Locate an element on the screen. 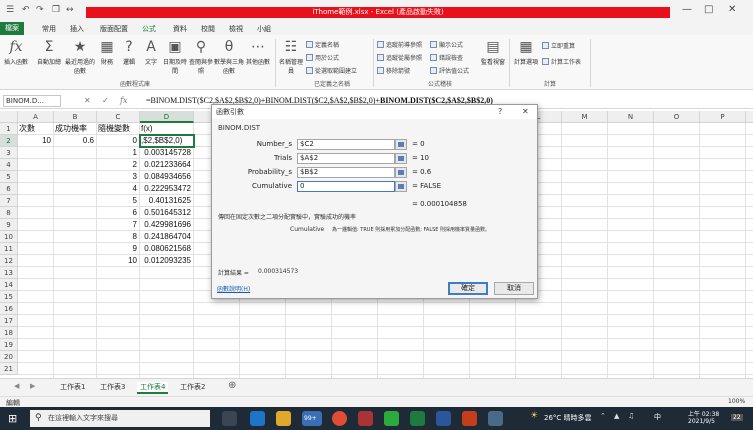 Image resolution: width=753 pixels, height=430 pixels. close-window-icon: ✕ is located at coordinates (732, 9).